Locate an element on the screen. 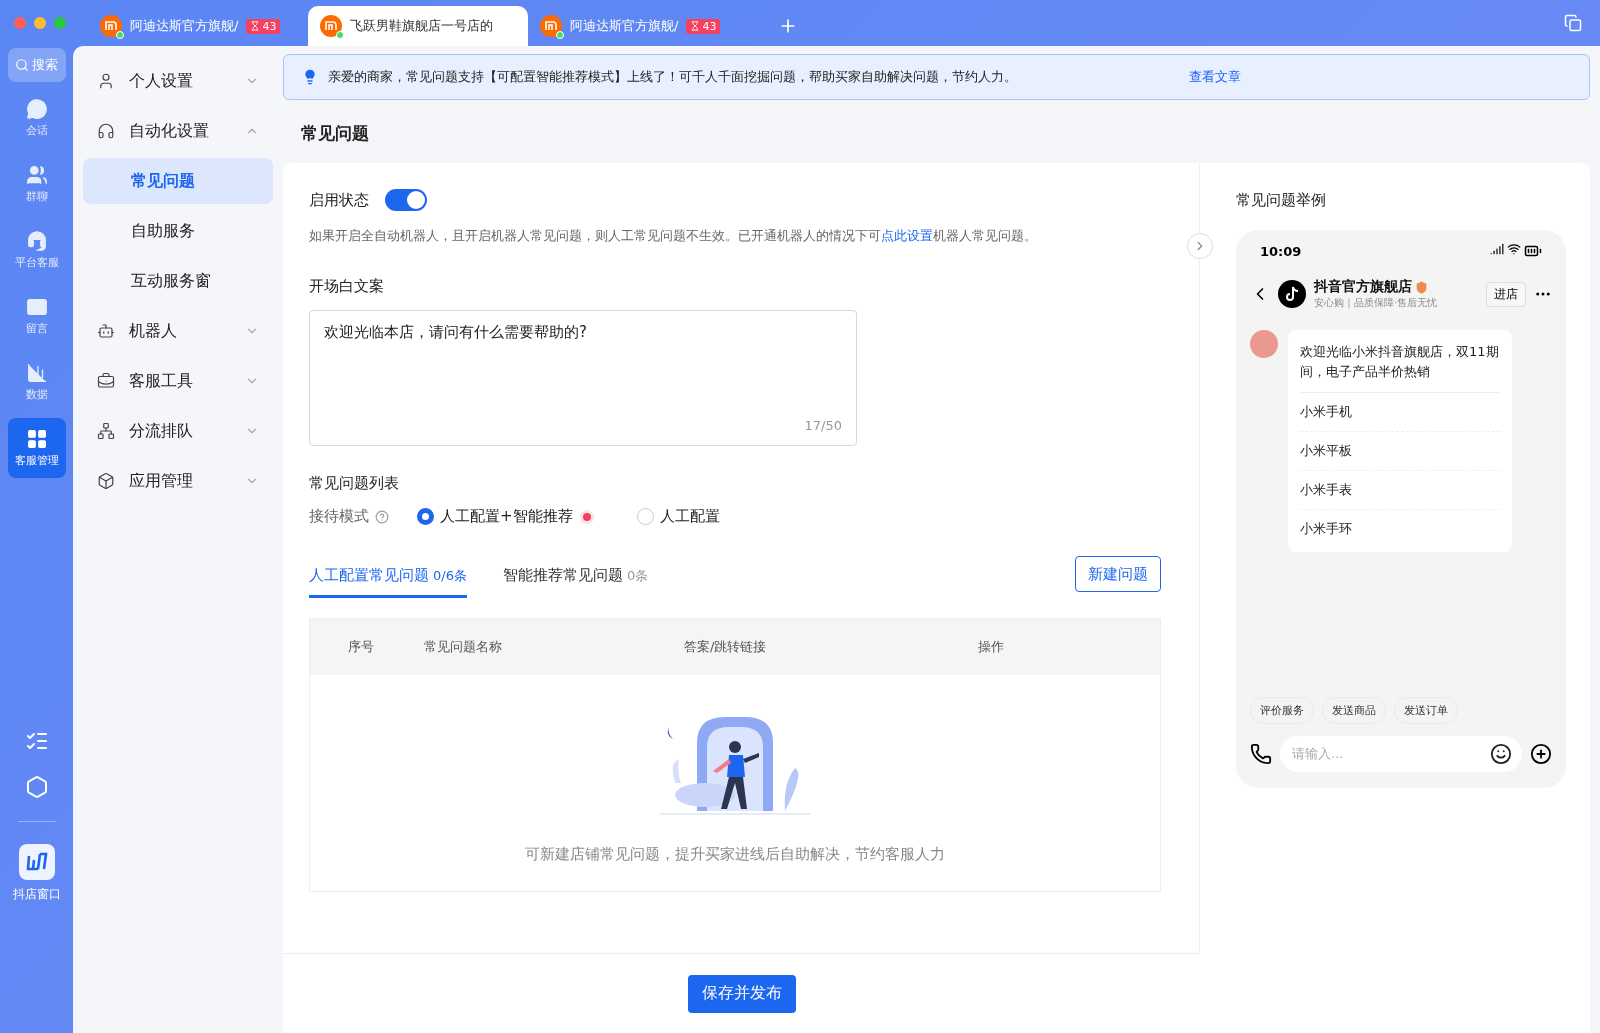 The height and width of the screenshot is (1033, 1600). mode-radio: 人工配置+智能推荐 is located at coordinates (504, 516).